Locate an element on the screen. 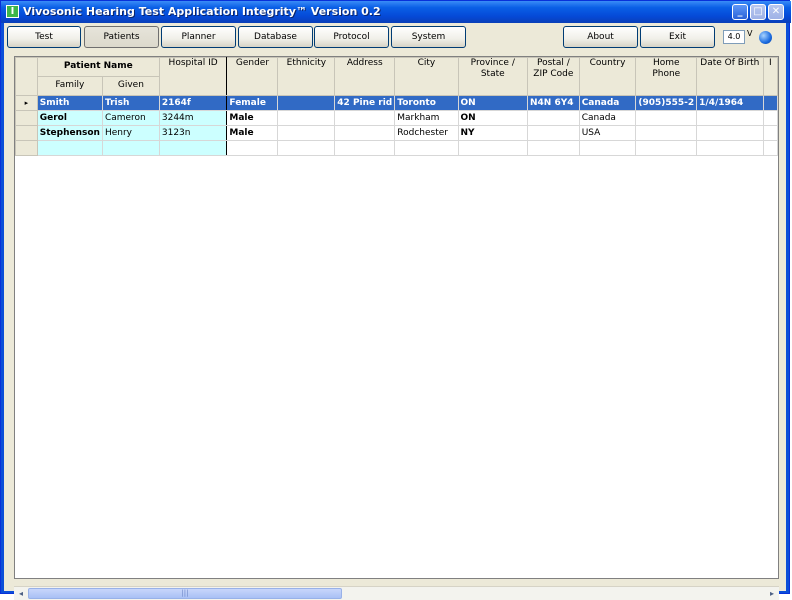 This screenshot has width=792, height=600. cell-country: USA is located at coordinates (607, 133).